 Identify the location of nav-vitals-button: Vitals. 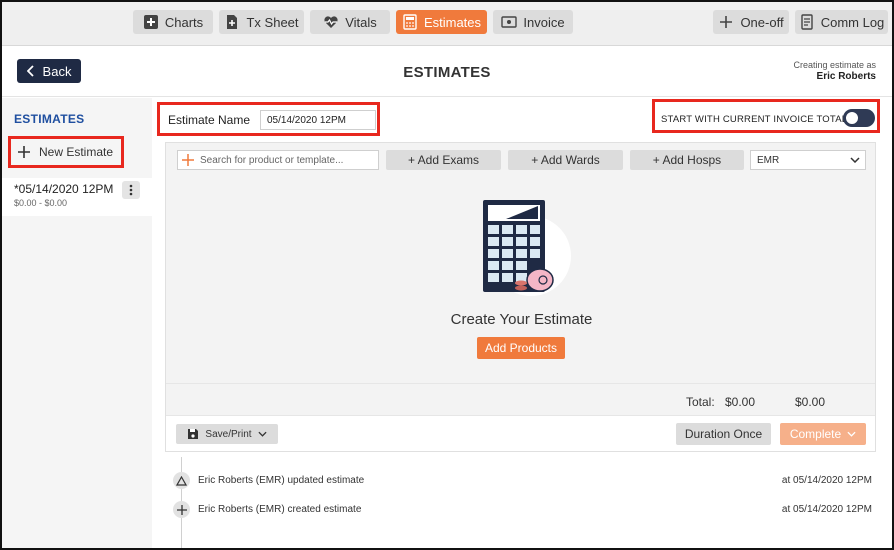
(350, 22).